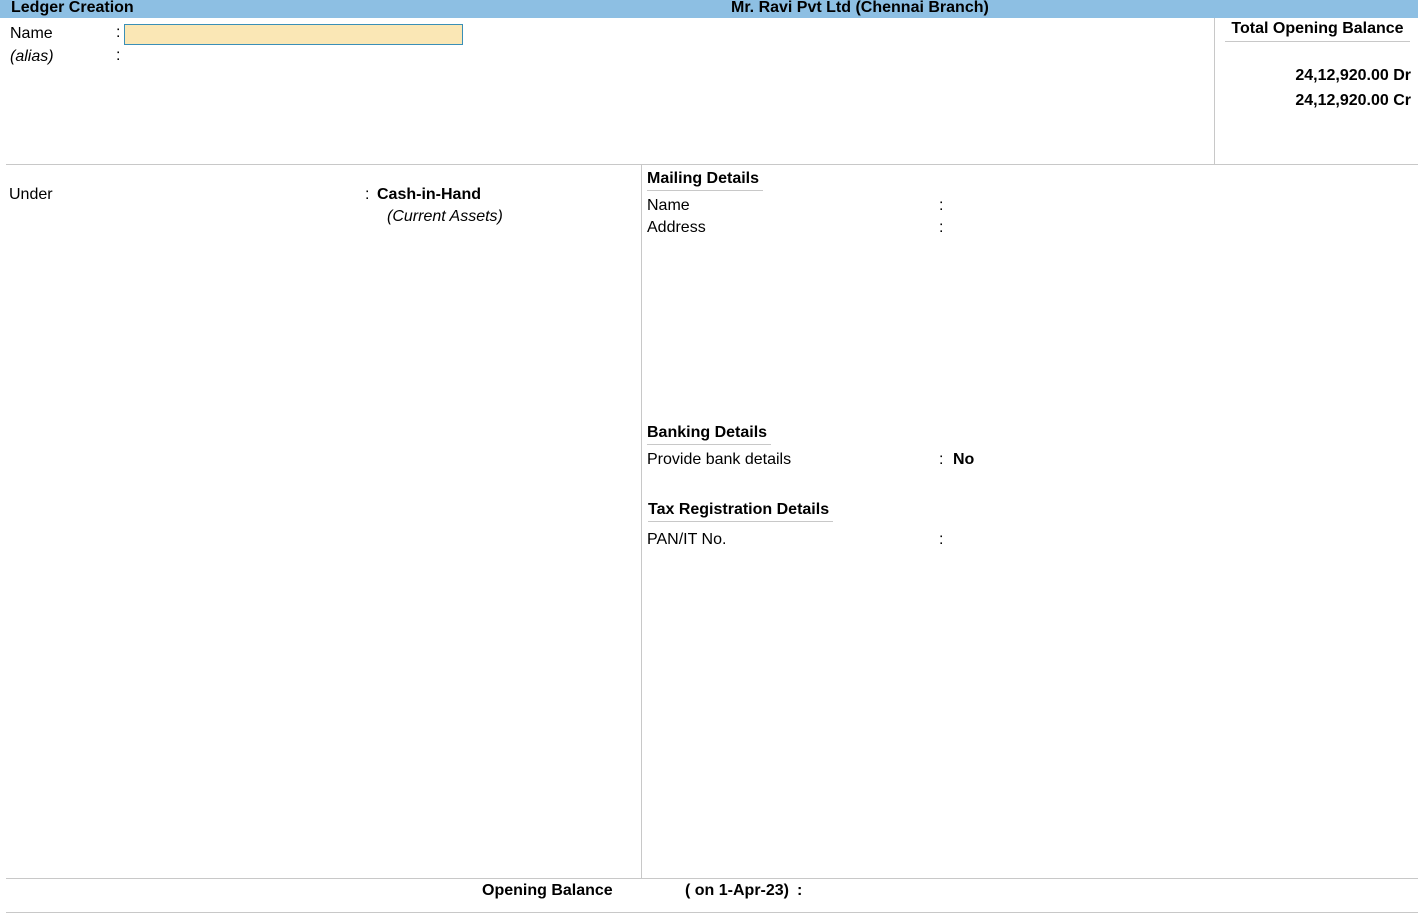 The width and height of the screenshot is (1418, 915). What do you see at coordinates (719, 459) in the screenshot?
I see `provide-bank-details-label: Provide bank details` at bounding box center [719, 459].